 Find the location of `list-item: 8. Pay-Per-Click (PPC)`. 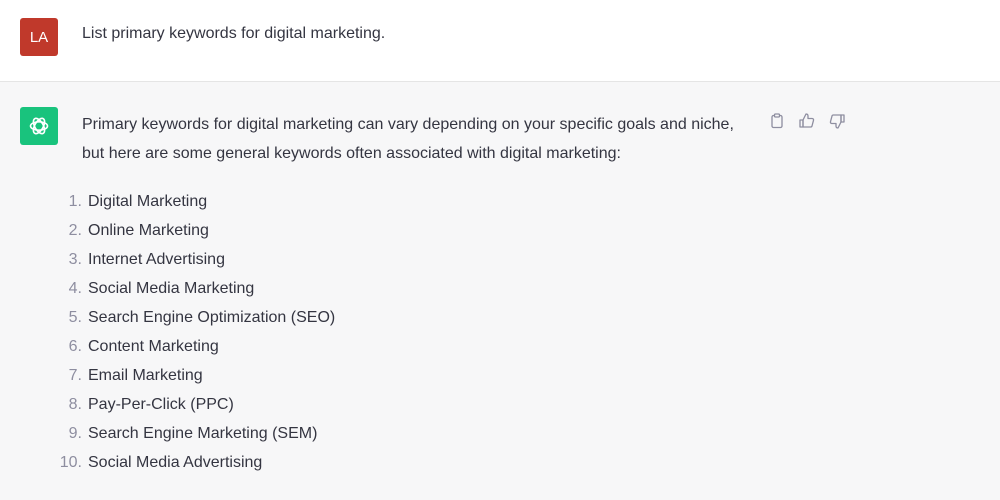

list-item: 8. Pay-Per-Click (PPC) is located at coordinates (192, 404).